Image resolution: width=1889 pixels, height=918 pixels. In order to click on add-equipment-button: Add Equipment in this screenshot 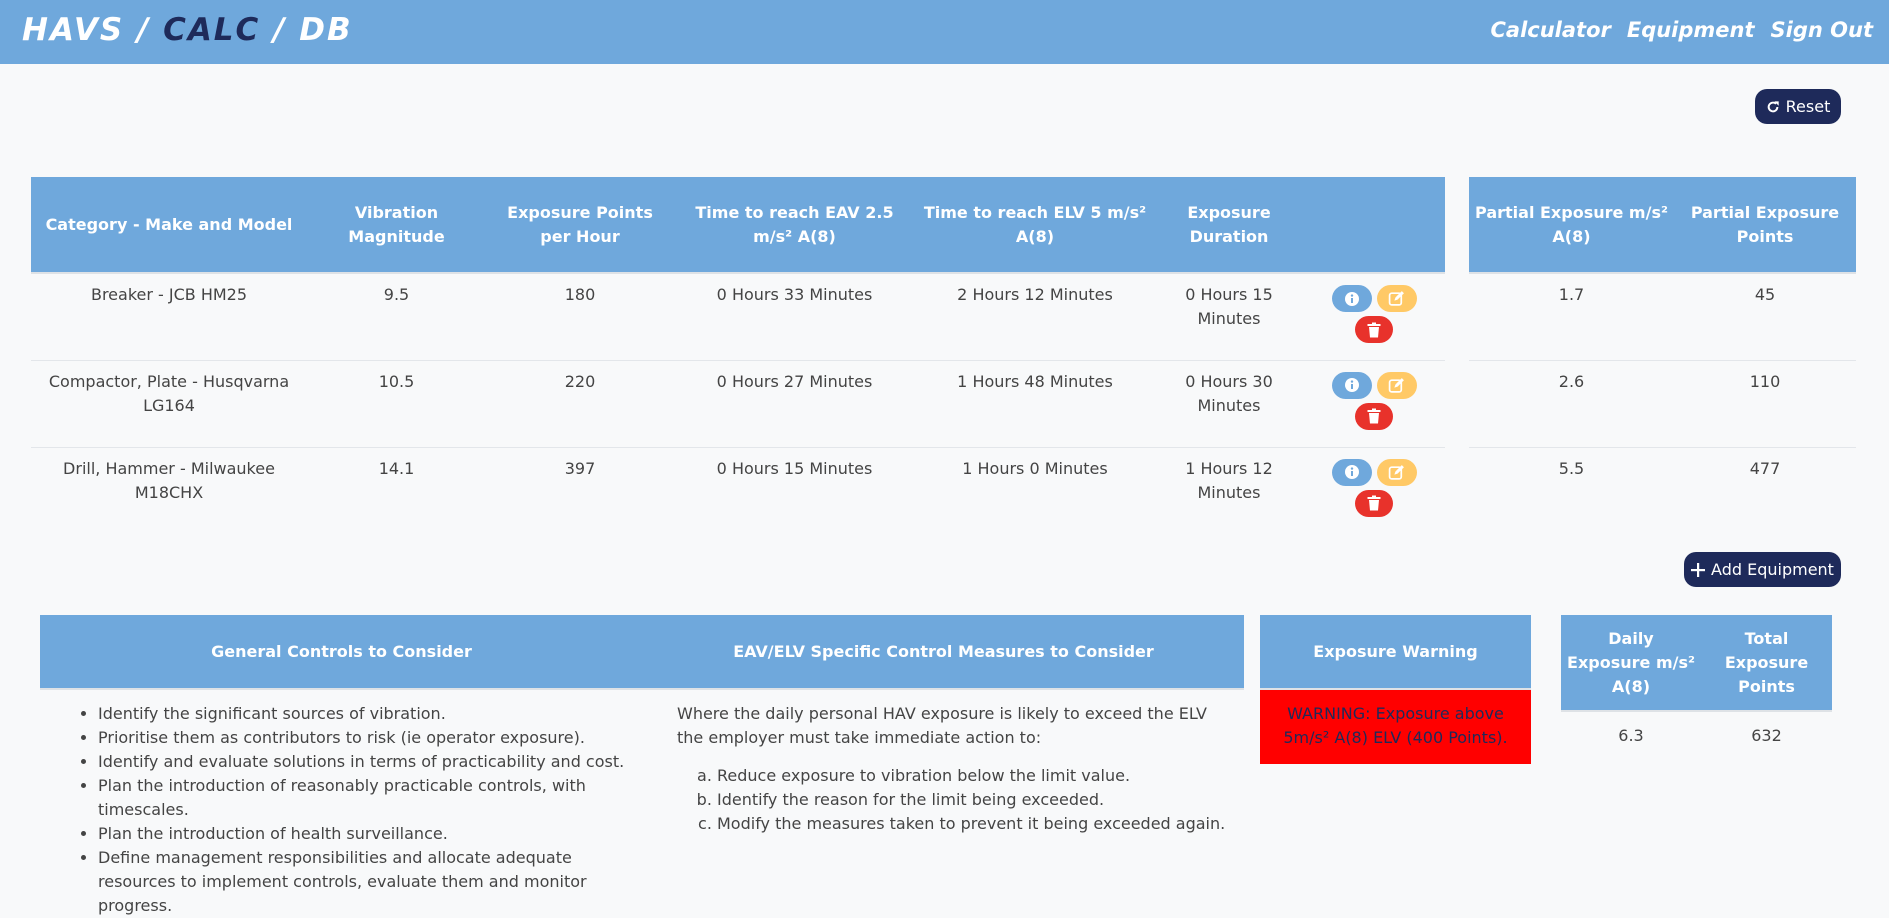, I will do `click(1762, 569)`.